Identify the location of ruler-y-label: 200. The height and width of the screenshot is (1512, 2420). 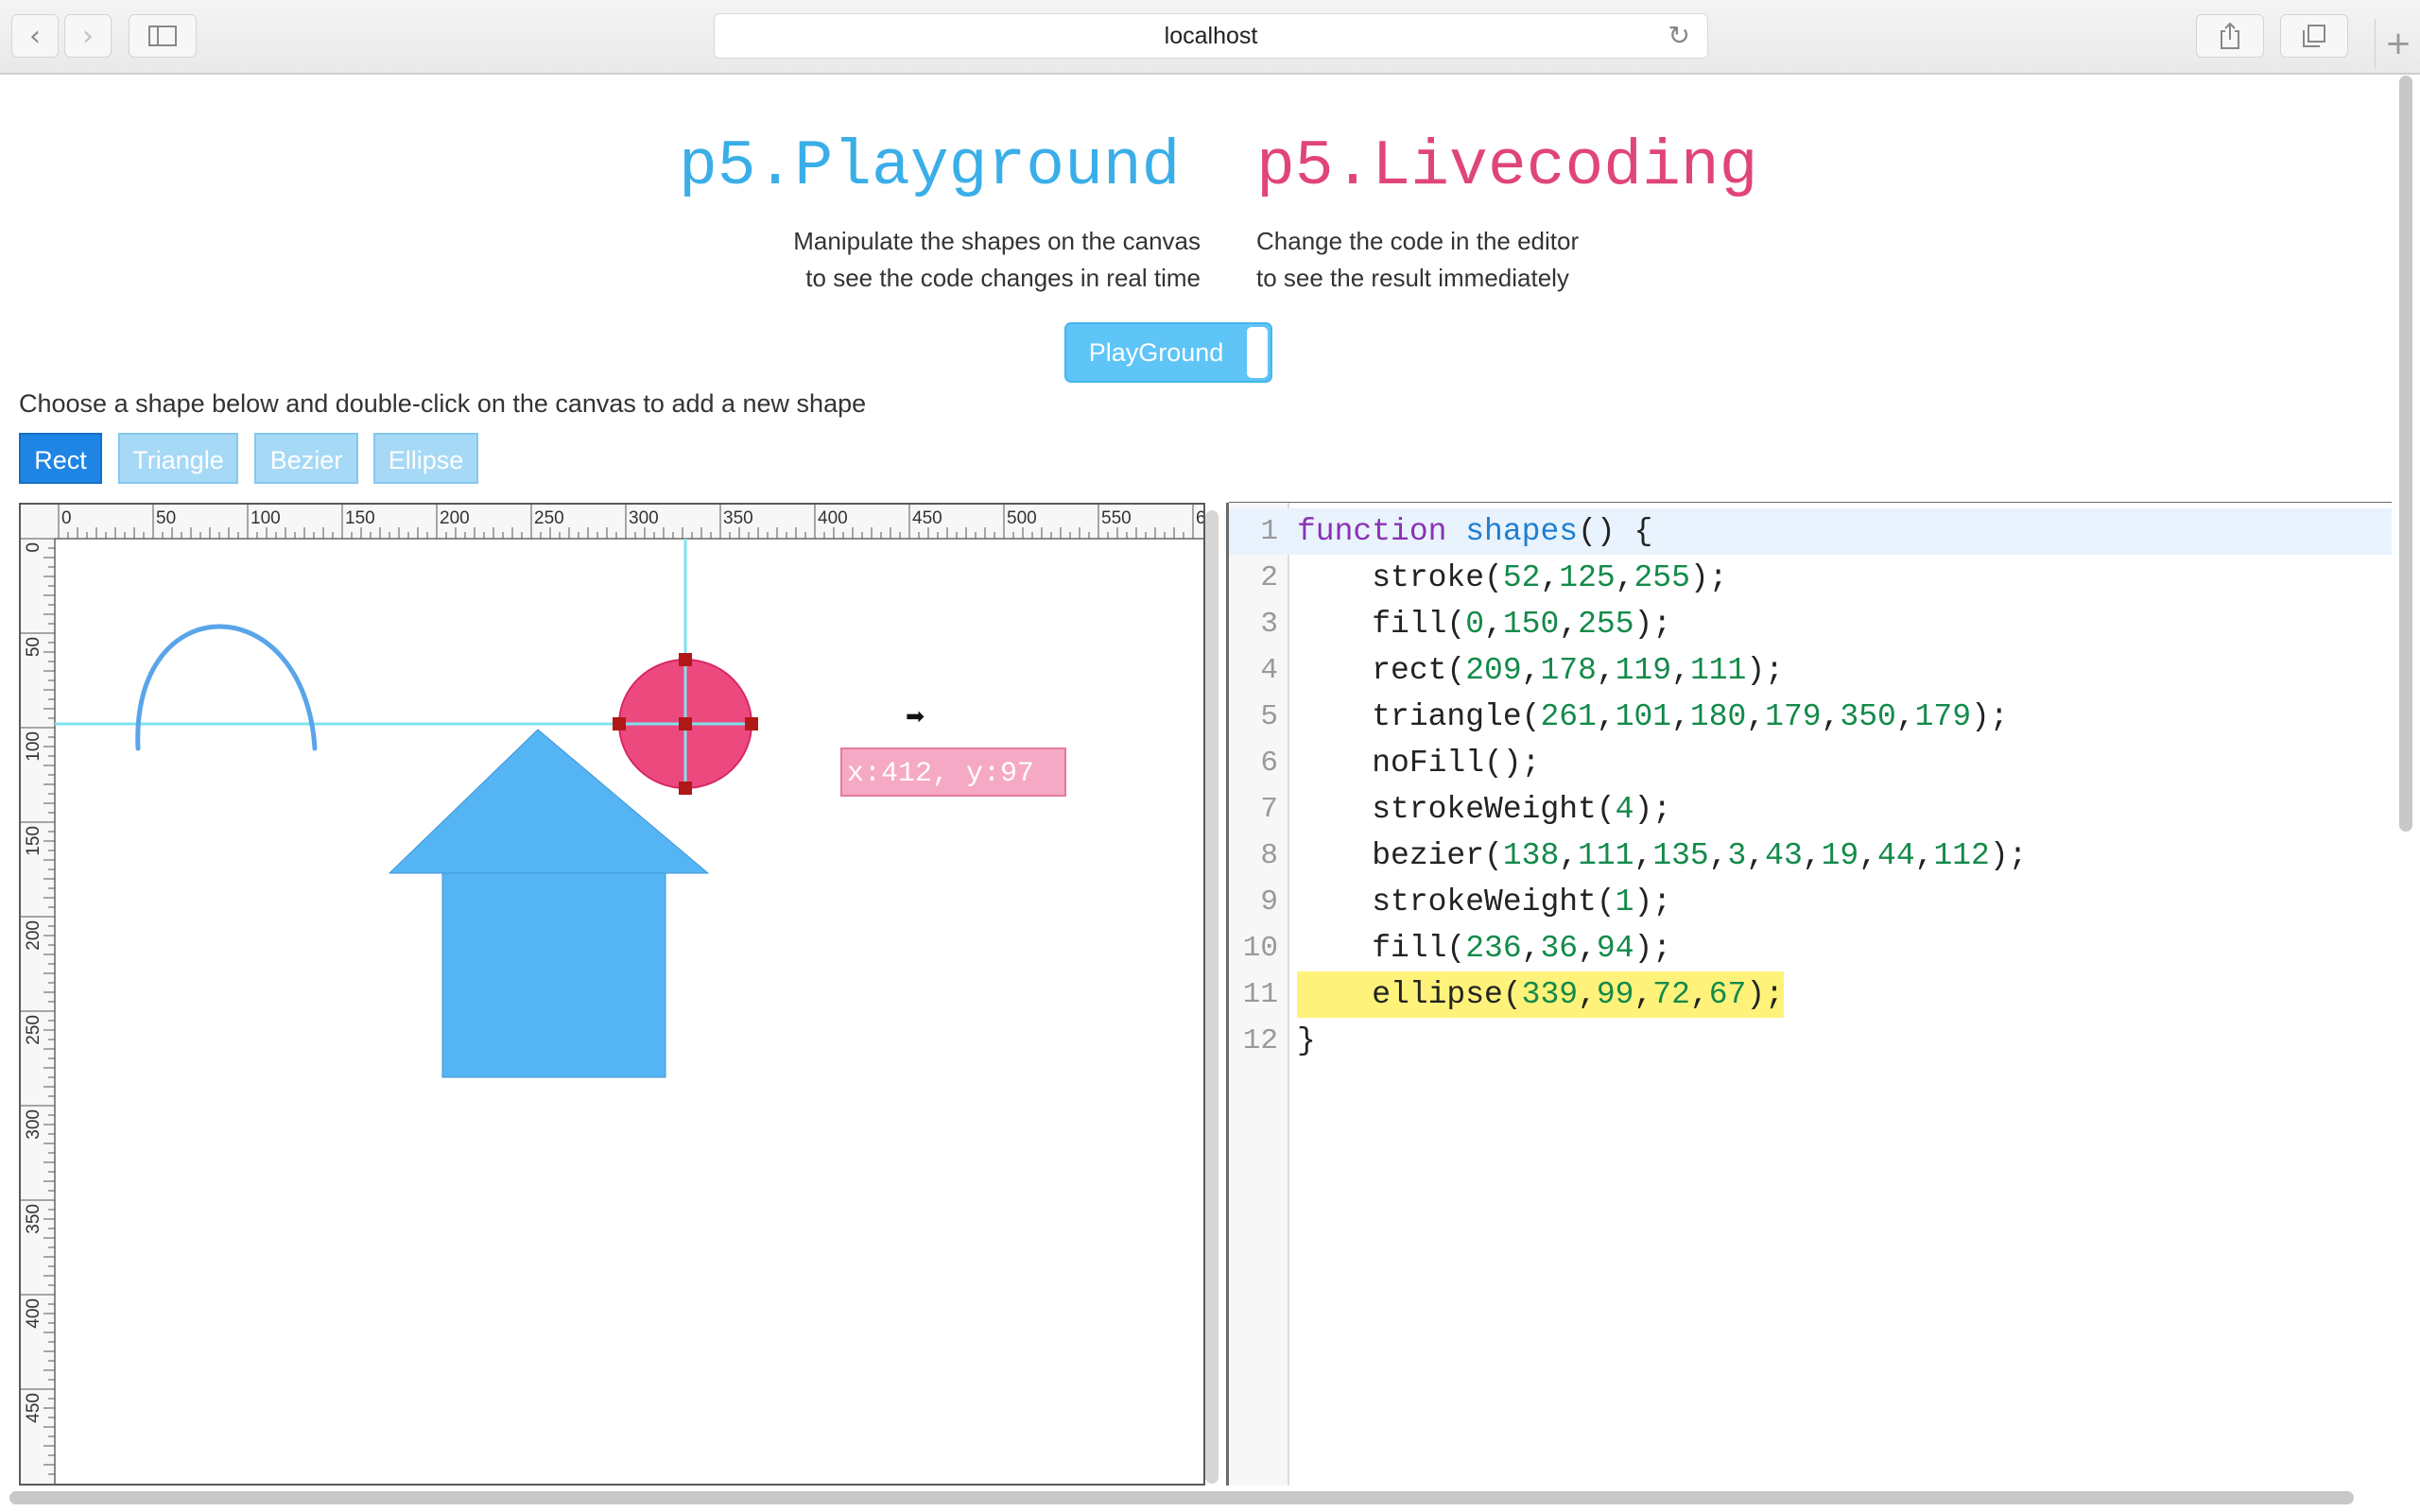
(33, 935).